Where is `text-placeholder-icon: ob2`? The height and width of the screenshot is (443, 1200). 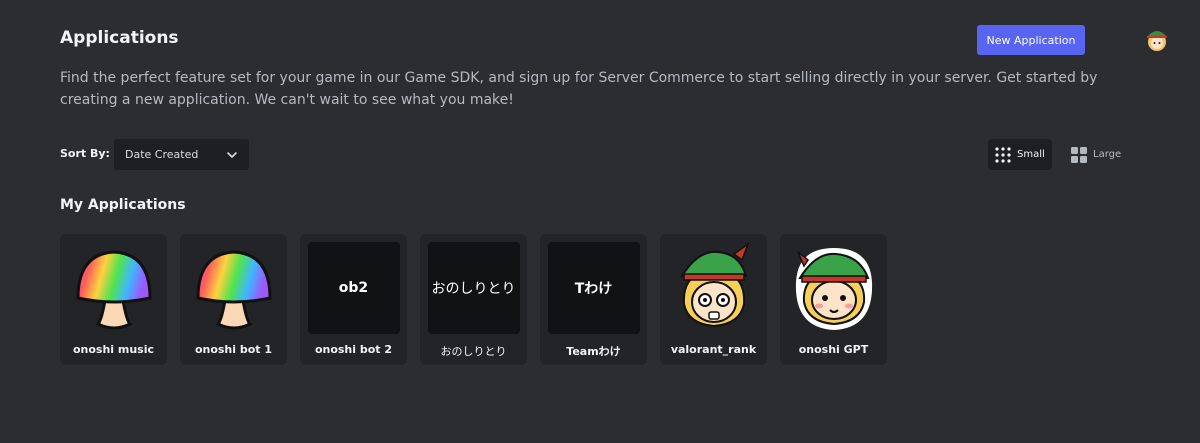
text-placeholder-icon: ob2 is located at coordinates (353, 288).